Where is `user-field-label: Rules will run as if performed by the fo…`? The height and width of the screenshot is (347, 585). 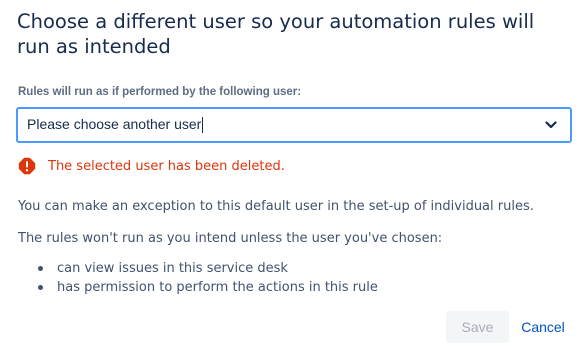 user-field-label: Rules will run as if performed by the fo… is located at coordinates (160, 92).